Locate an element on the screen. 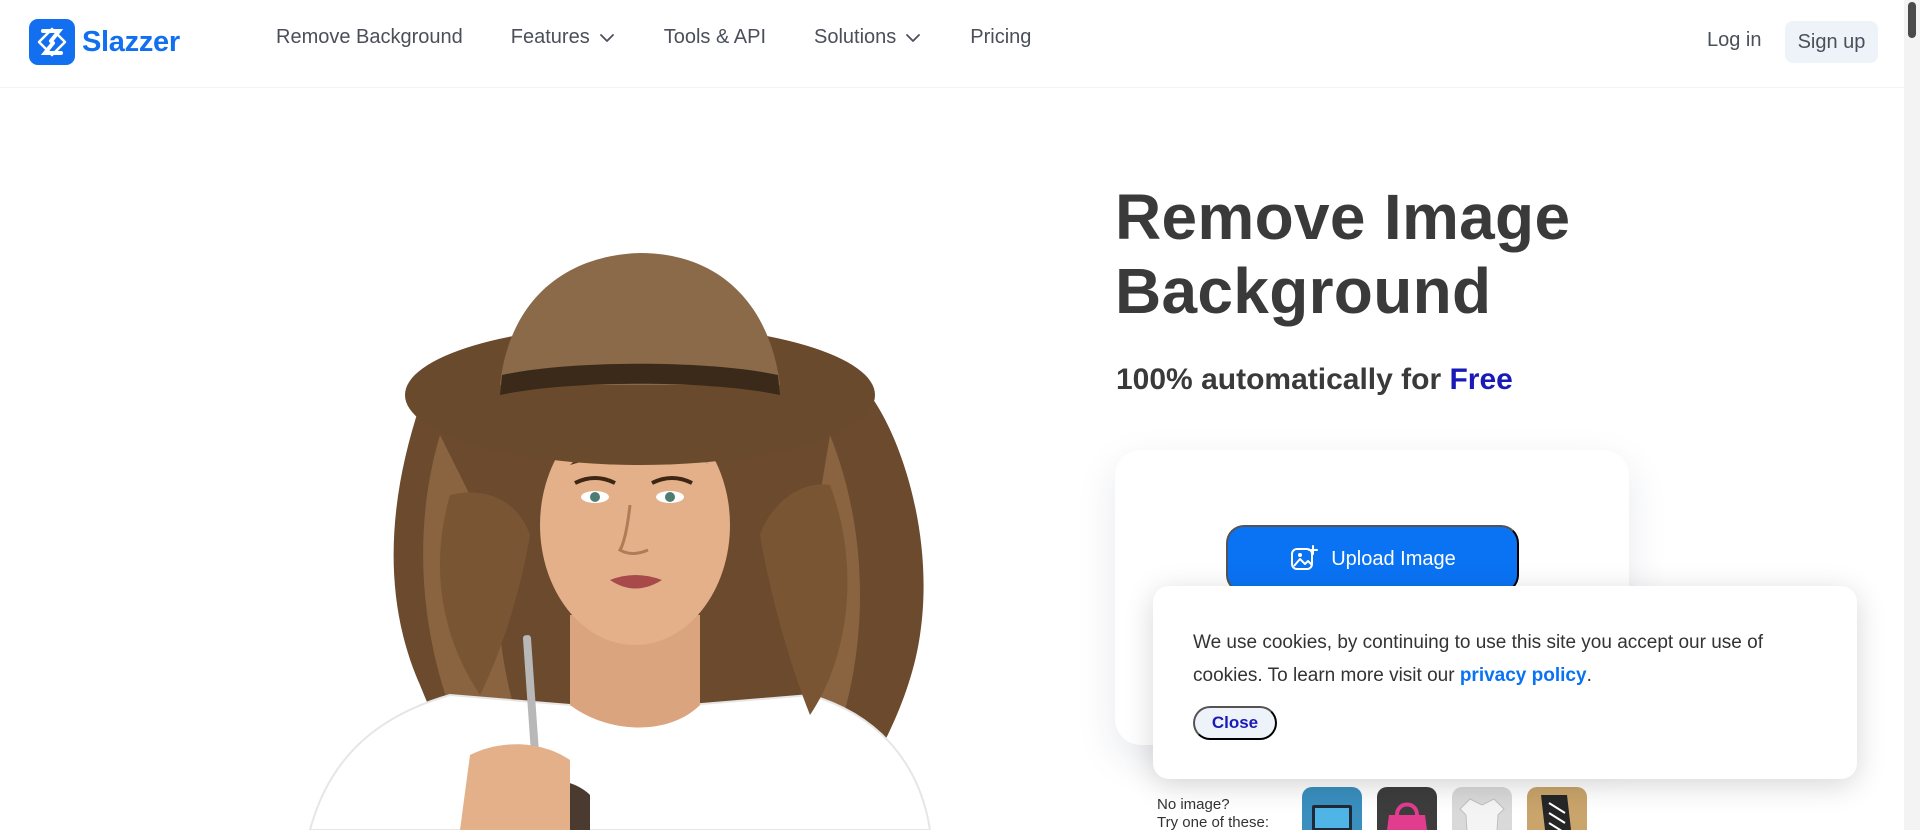 The width and height of the screenshot is (1920, 830). login-link: Log in is located at coordinates (1734, 40).